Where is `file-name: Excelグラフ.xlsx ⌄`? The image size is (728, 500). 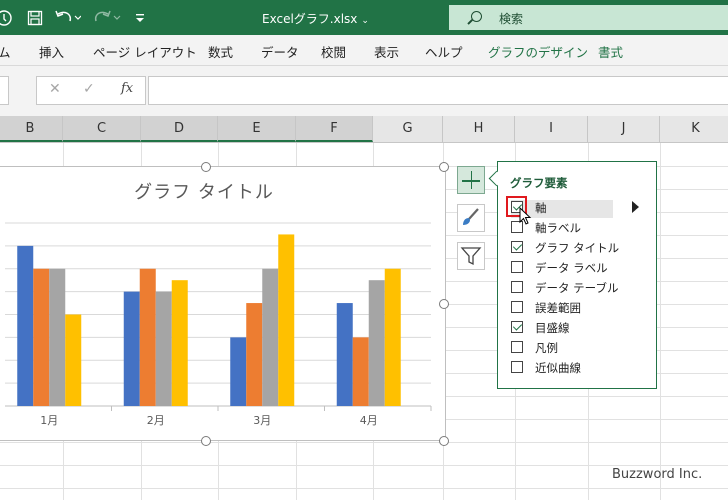
file-name: Excelグラフ.xlsx ⌄ is located at coordinates (315, 18).